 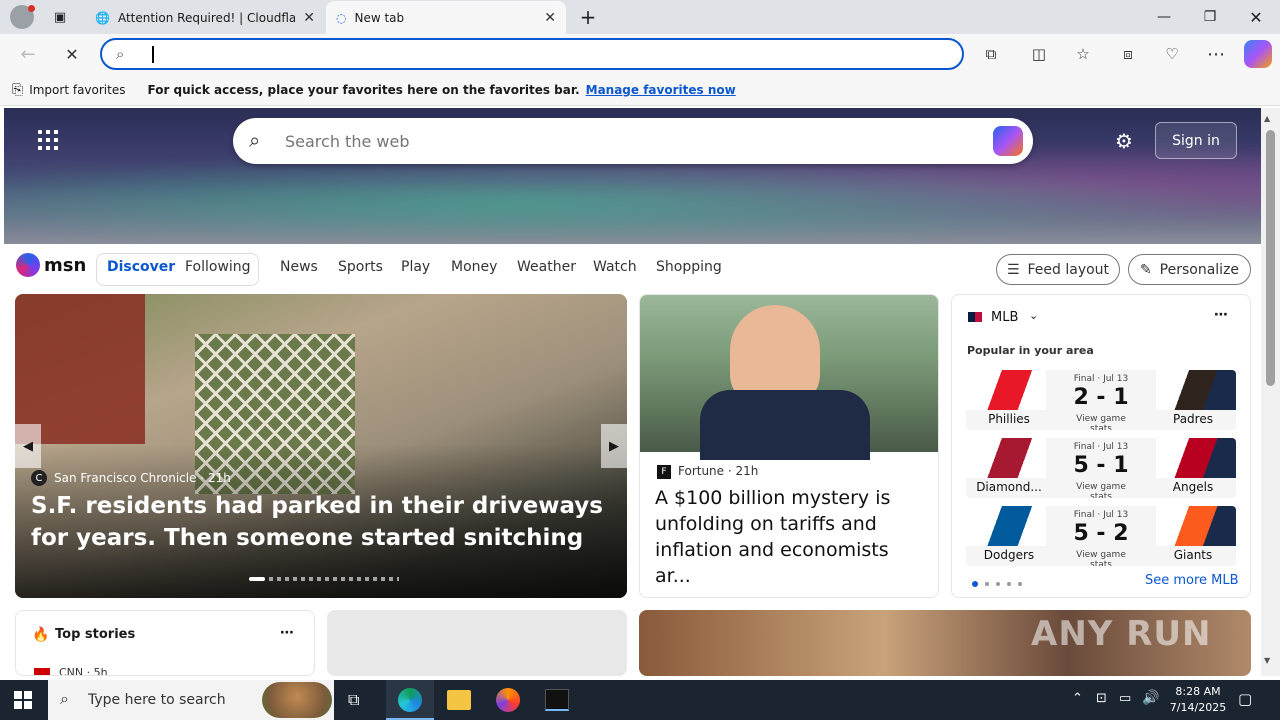 What do you see at coordinates (125, 478) in the screenshot?
I see `hero-source: San Francisco Chronicle` at bounding box center [125, 478].